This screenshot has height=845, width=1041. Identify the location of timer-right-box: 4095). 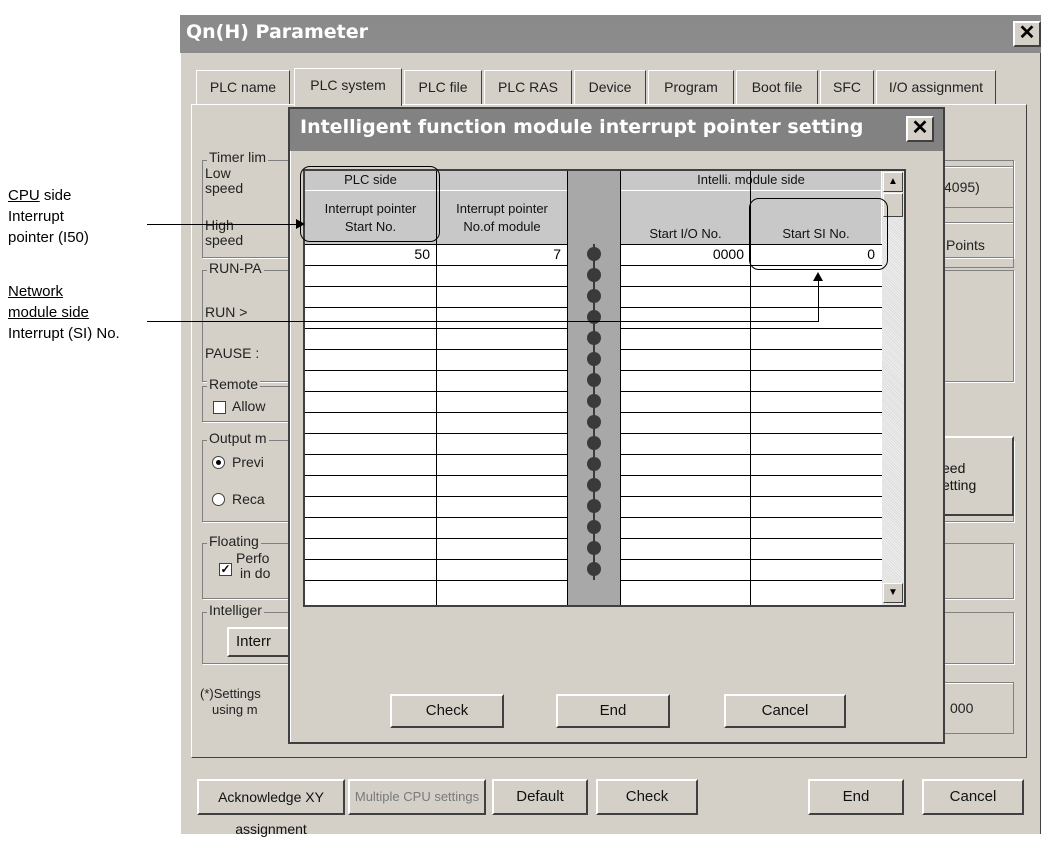
(974, 187).